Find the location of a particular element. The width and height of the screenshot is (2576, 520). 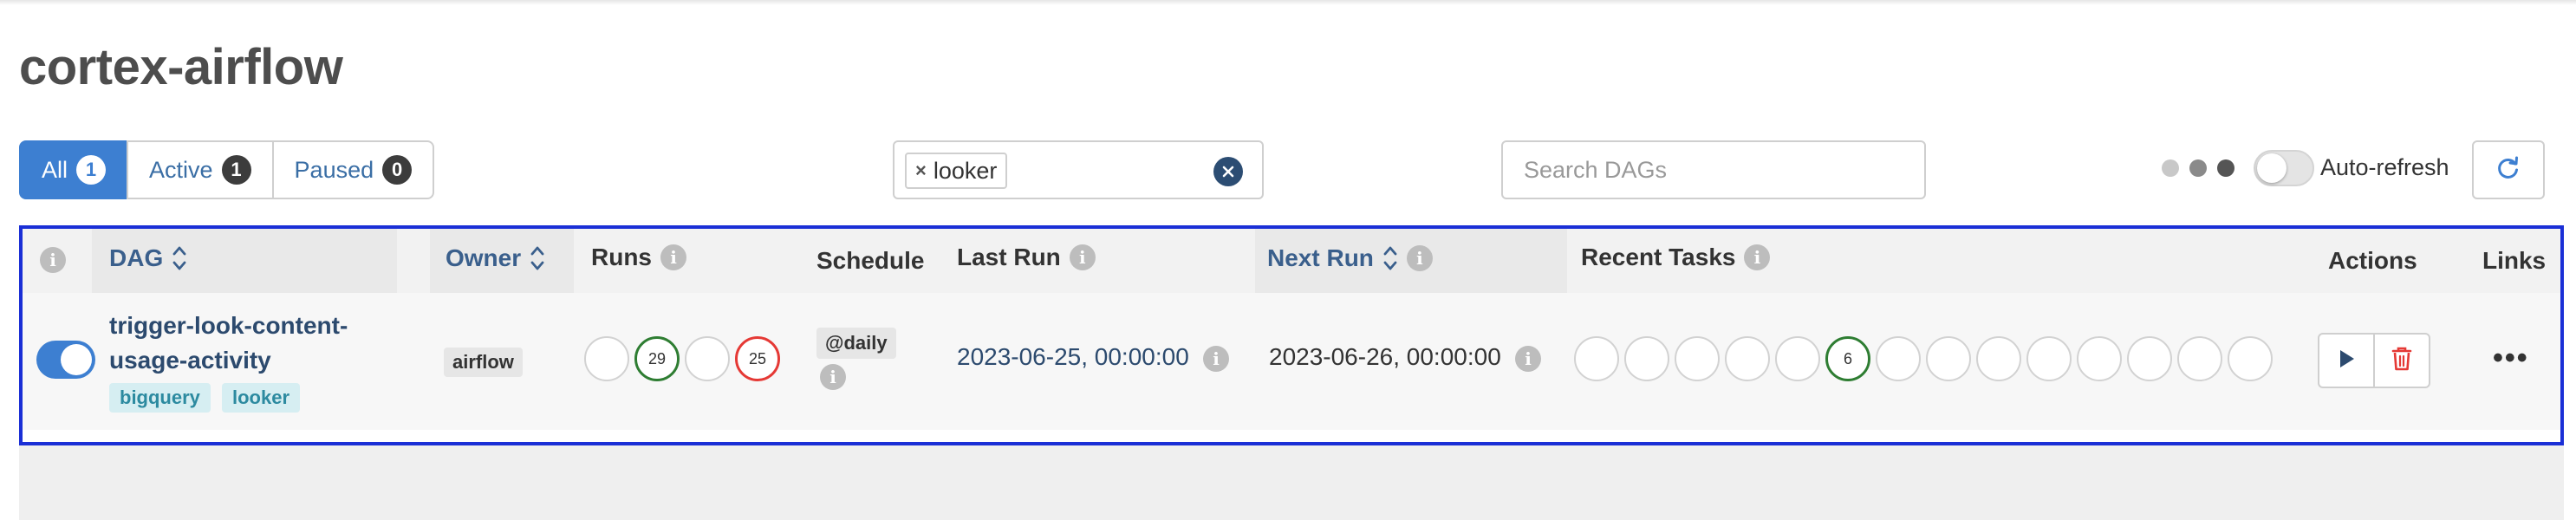

refresh-icon is located at coordinates (2508, 170).